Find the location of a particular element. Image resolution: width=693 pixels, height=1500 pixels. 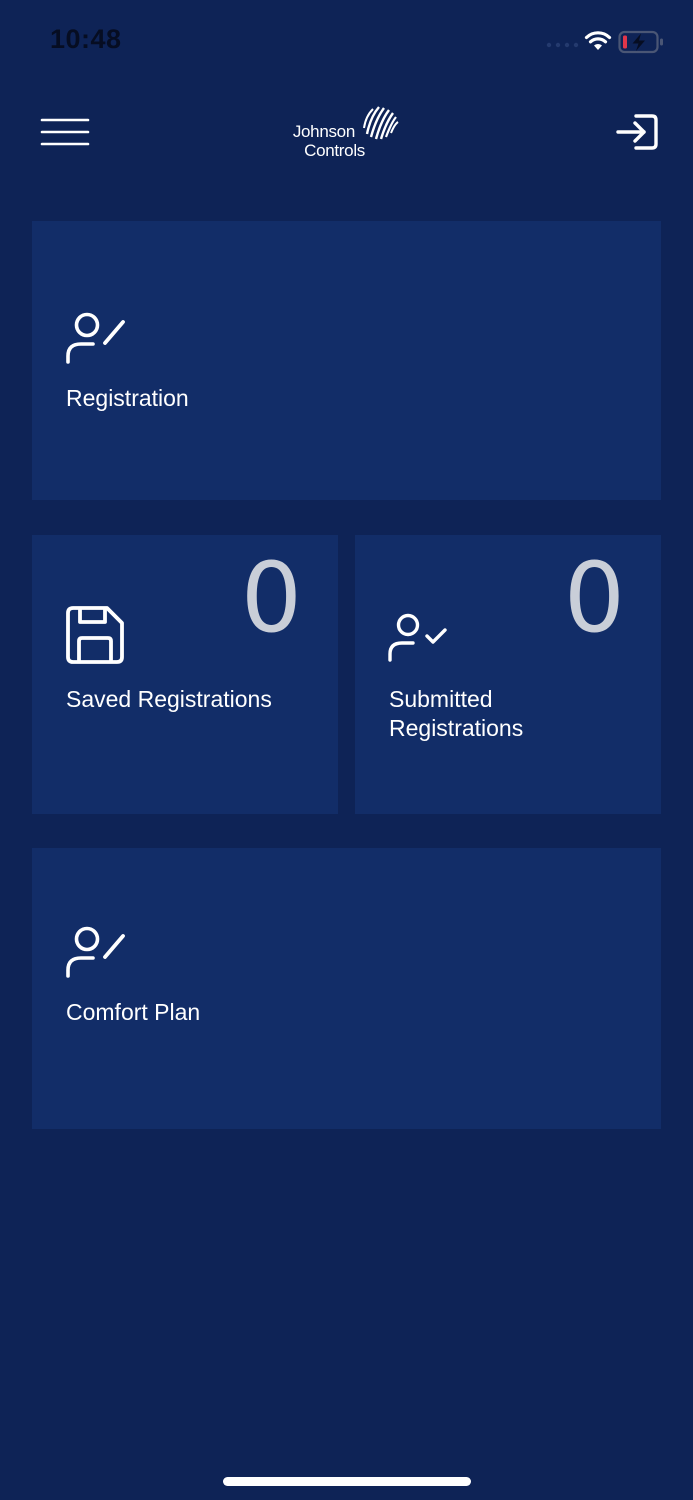

hamburger-menu-icon is located at coordinates (65, 132).